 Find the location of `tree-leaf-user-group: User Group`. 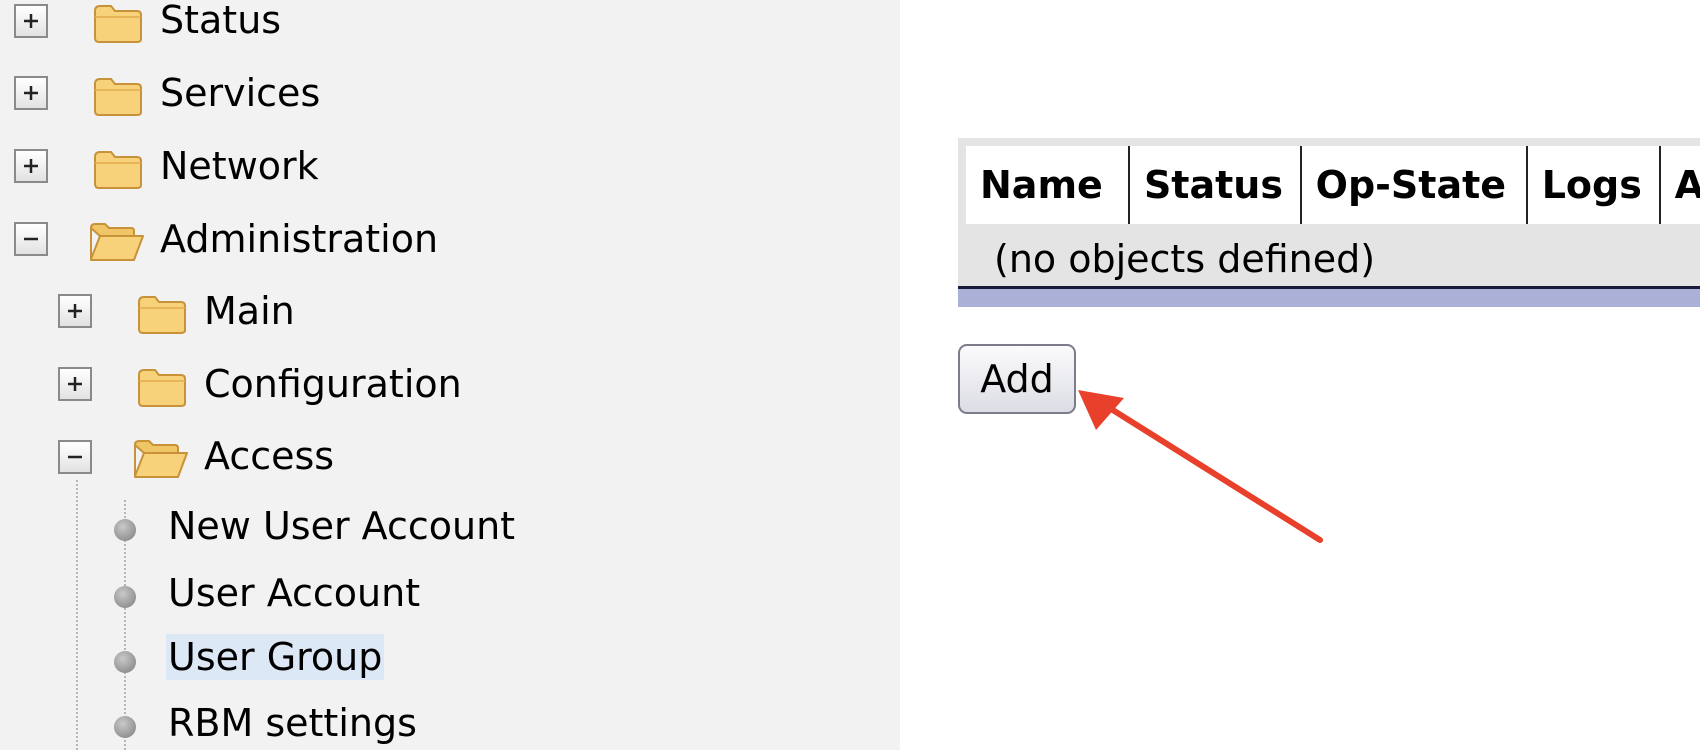

tree-leaf-user-group: User Group is located at coordinates (275, 657).